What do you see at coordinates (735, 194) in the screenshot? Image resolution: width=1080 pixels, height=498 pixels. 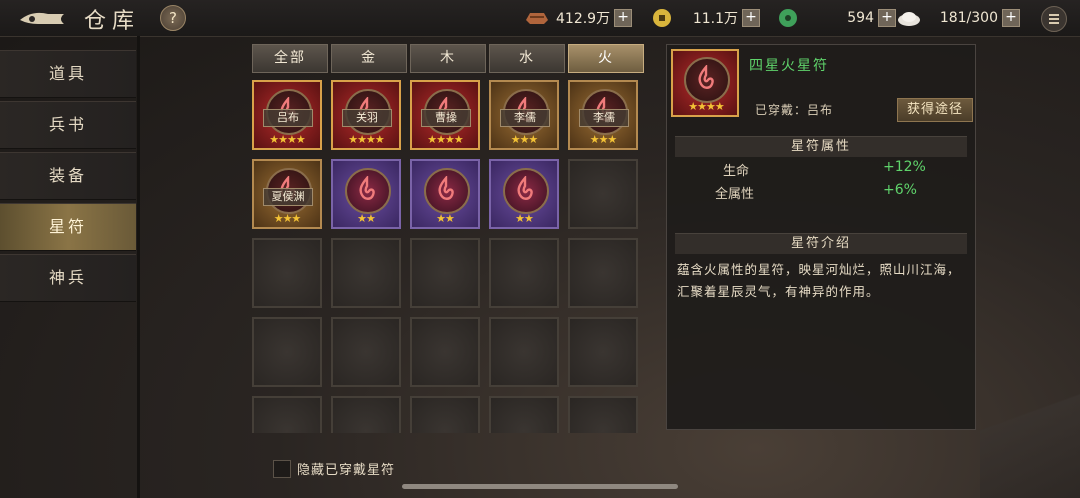 I see `attribute-label: 全属性` at bounding box center [735, 194].